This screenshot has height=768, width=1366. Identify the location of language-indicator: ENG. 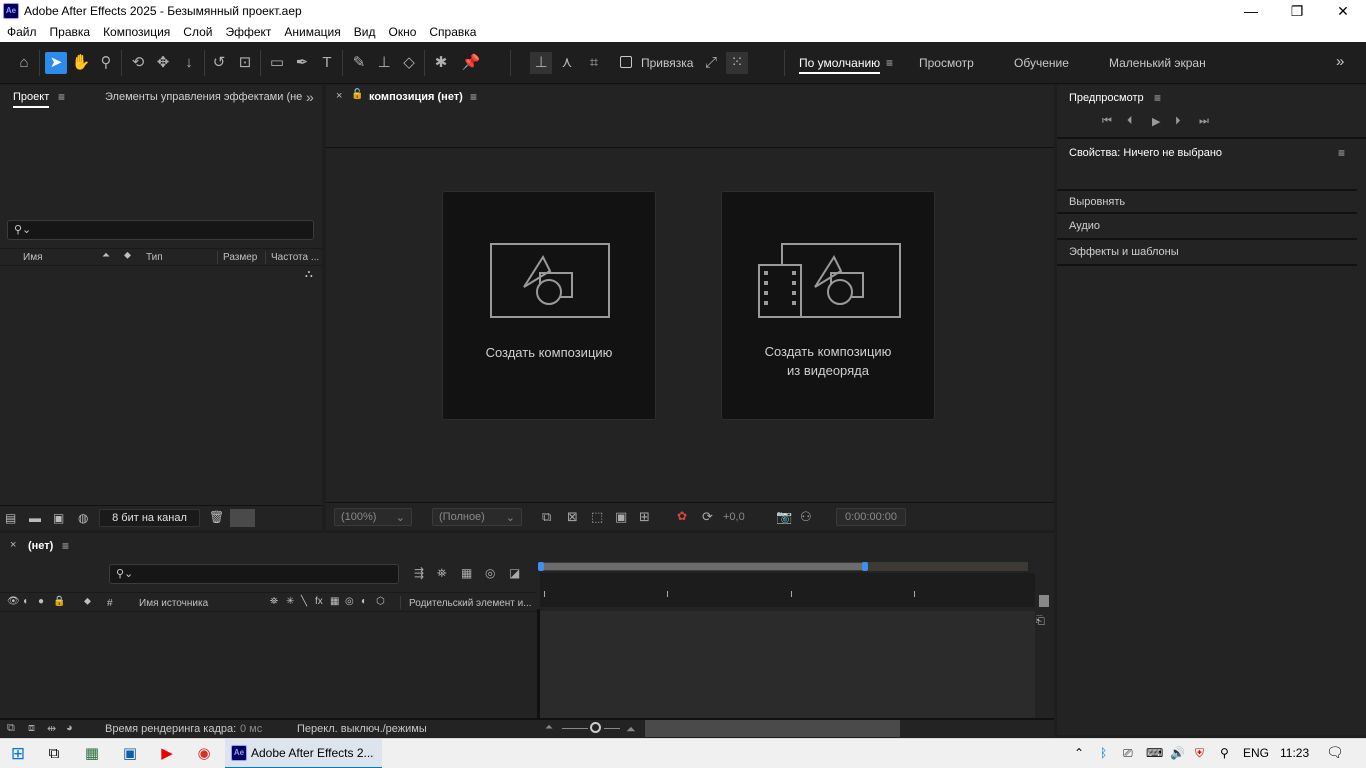
(1256, 753).